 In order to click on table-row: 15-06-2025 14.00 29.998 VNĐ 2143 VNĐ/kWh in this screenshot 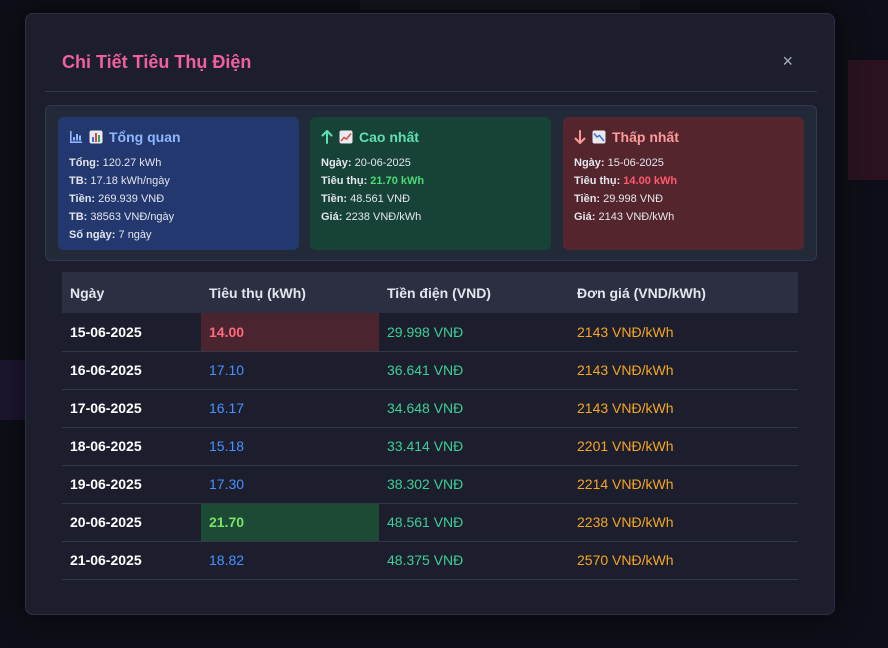, I will do `click(430, 332)`.